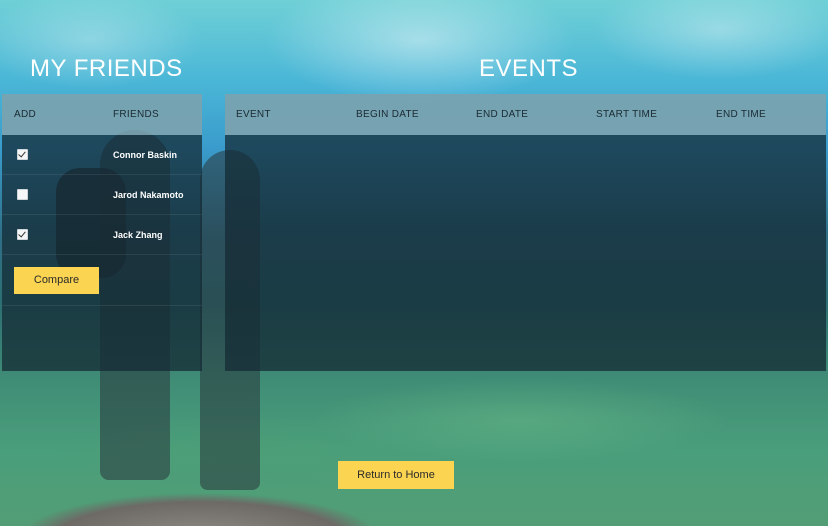  What do you see at coordinates (396, 475) in the screenshot?
I see `return-to-home-button: Return to Home` at bounding box center [396, 475].